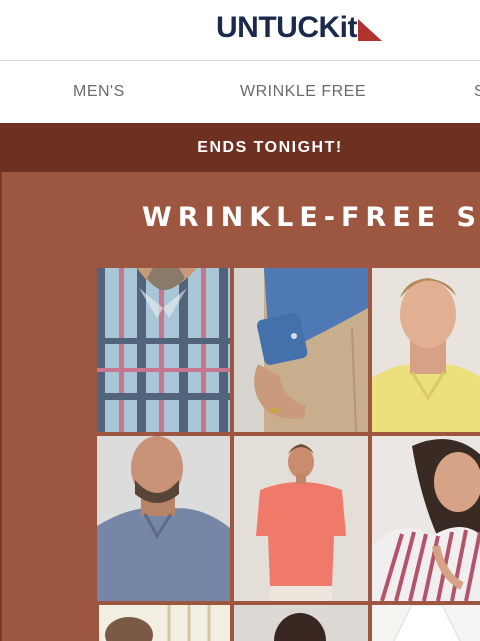  I want to click on product-tile-plaid-shirt, so click(163, 350).